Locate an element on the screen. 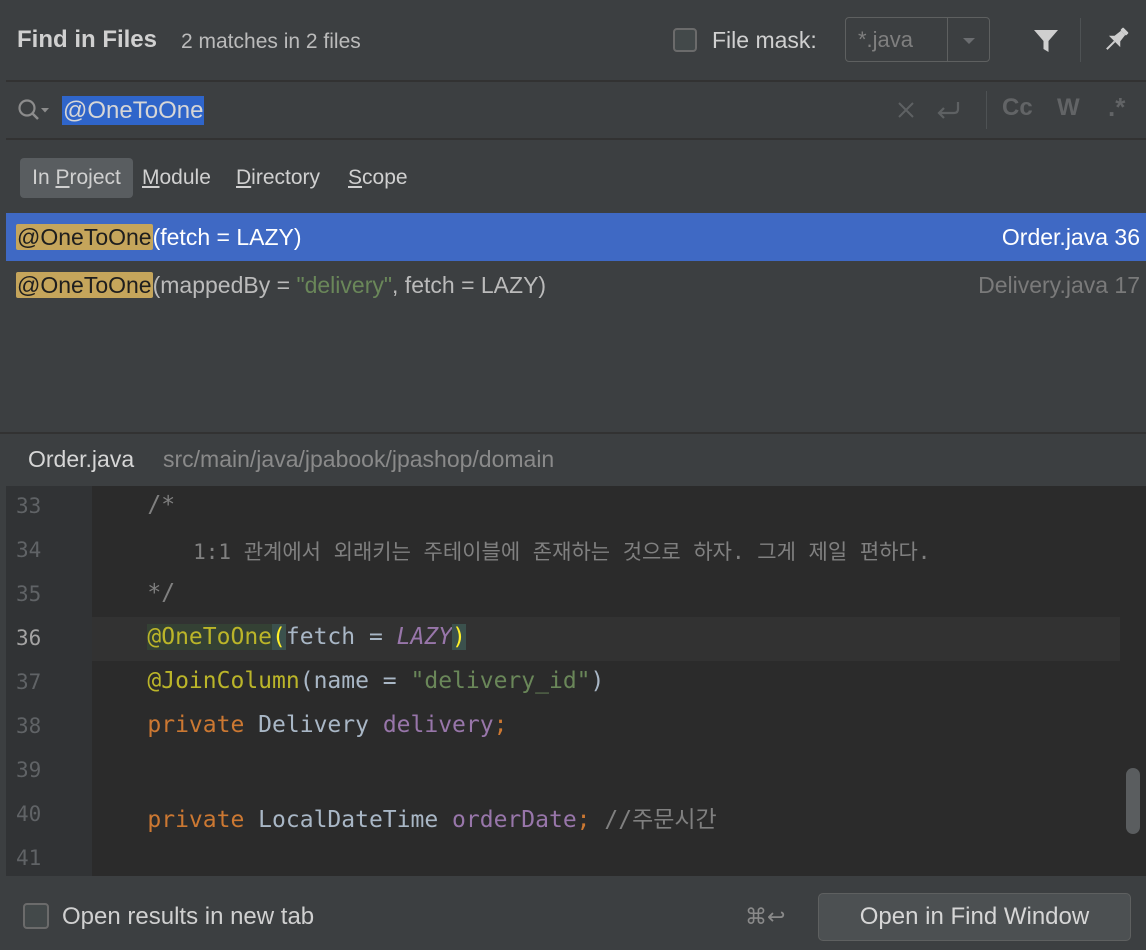 The image size is (1146, 950). code-line: private Delivery delivery; is located at coordinates (299, 725).